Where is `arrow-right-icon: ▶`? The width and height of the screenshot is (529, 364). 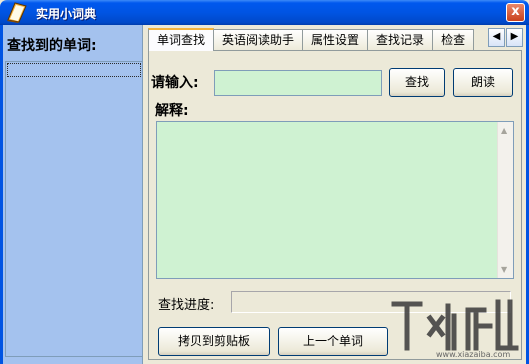 arrow-right-icon: ▶ is located at coordinates (514, 36).